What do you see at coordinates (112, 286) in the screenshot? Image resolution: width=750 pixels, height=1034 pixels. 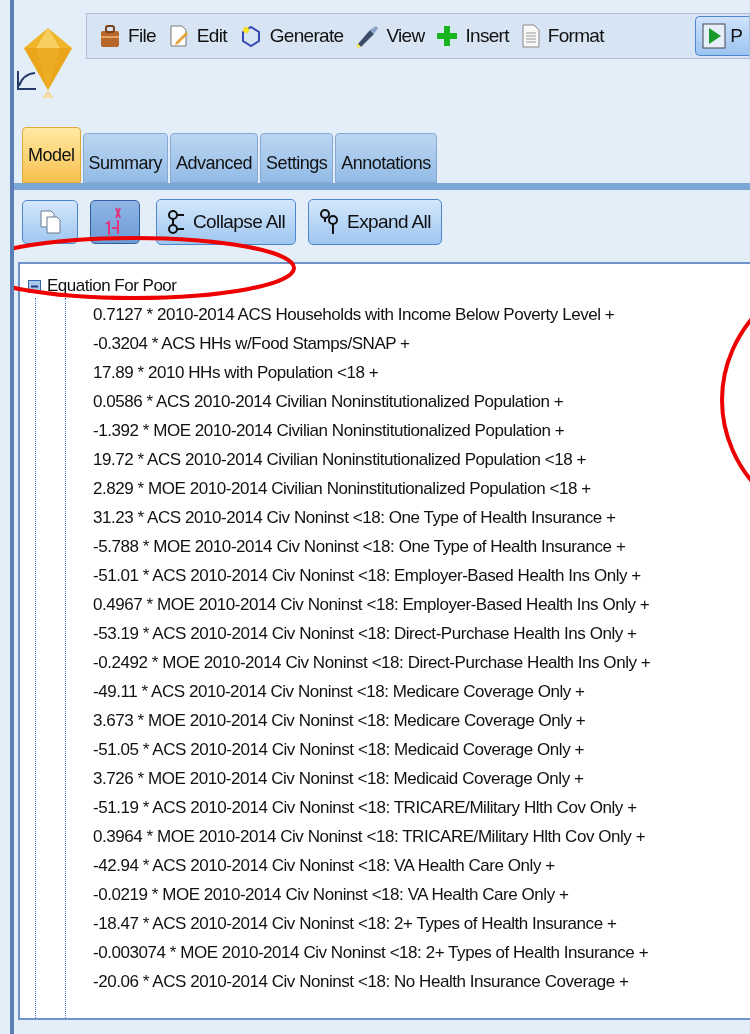 I see `tree-node-label: Equation For Poor` at bounding box center [112, 286].